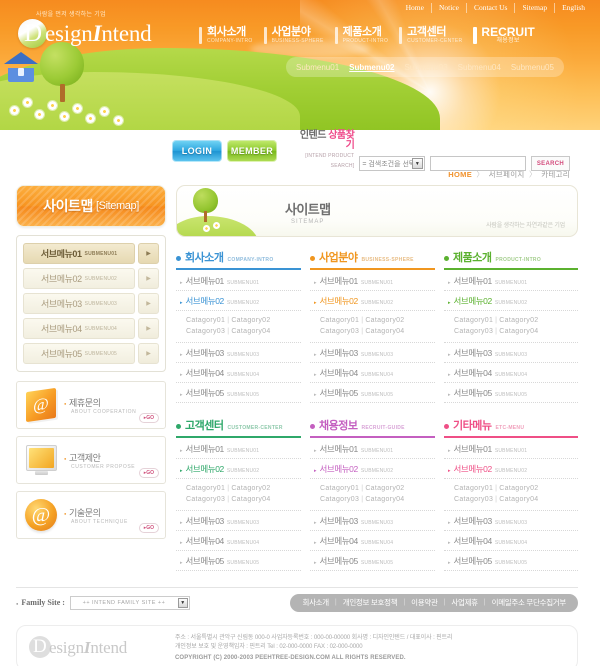 The image size is (600, 666). What do you see at coordinates (508, 35) in the screenshot?
I see `nav-item-recruit: RECRUIT 채용정보` at bounding box center [508, 35].